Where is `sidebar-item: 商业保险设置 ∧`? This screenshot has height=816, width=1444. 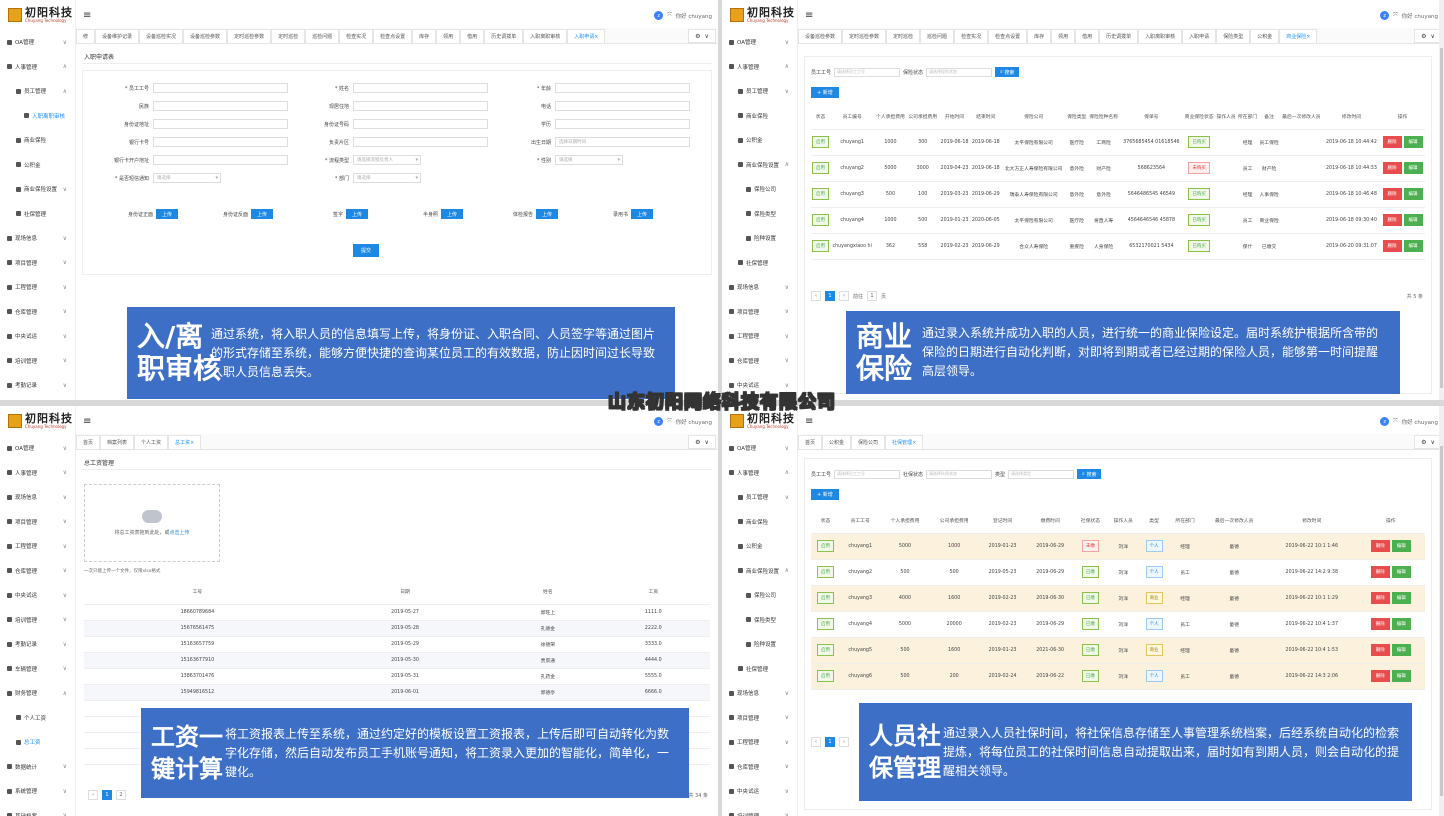 sidebar-item: 商业保险设置 ∧ is located at coordinates (759, 571).